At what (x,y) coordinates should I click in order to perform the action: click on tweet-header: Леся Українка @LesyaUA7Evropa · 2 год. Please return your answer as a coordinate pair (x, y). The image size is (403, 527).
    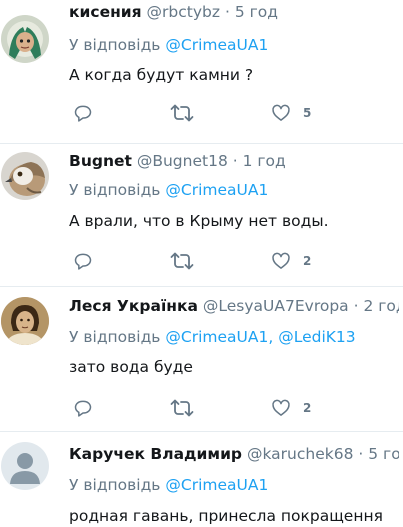
    Looking at the image, I should click on (234, 306).